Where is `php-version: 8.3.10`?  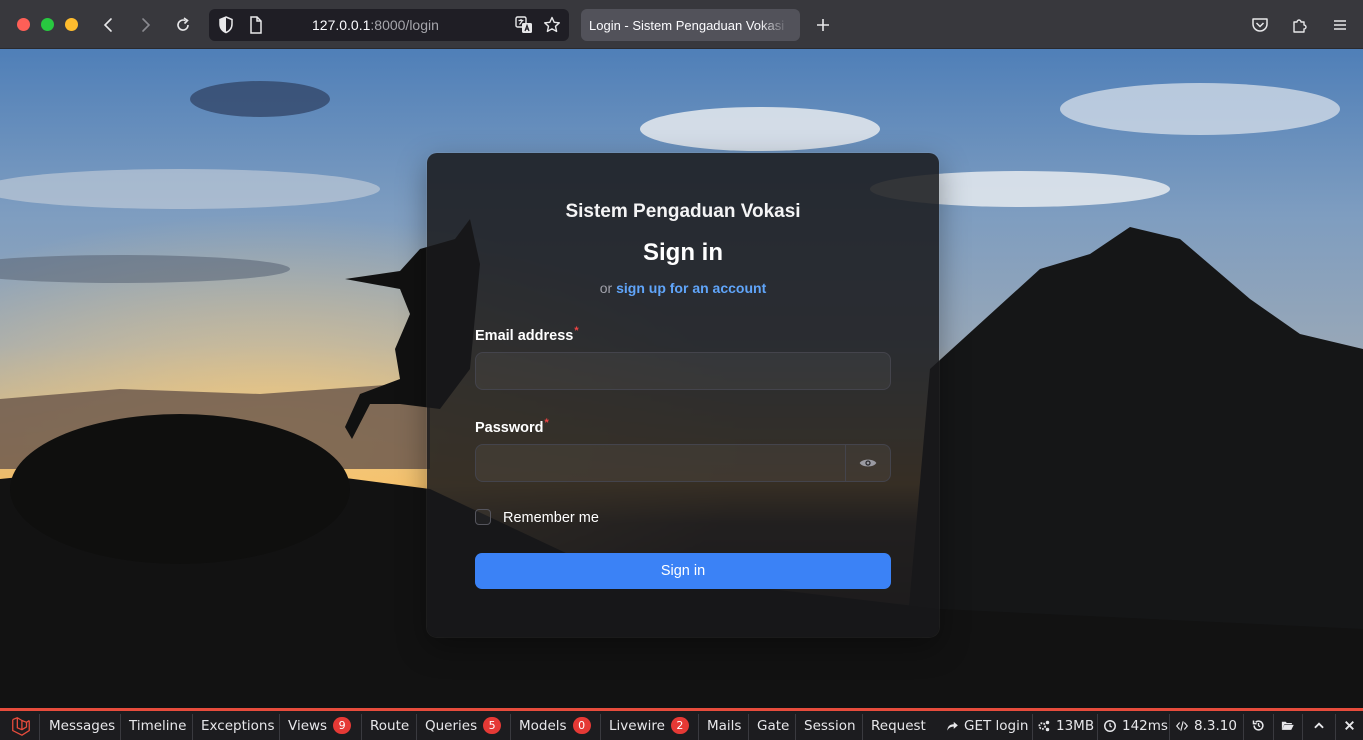
php-version: 8.3.10 is located at coordinates (1206, 725).